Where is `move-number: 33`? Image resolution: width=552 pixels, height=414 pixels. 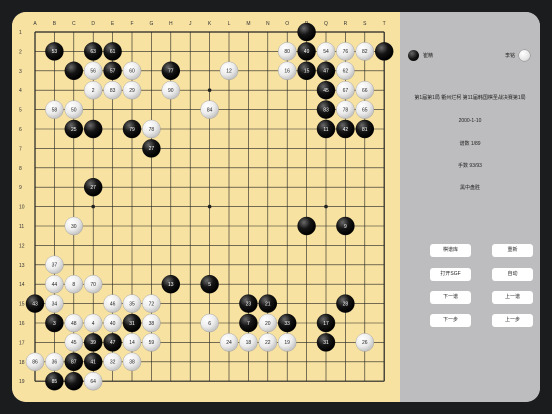 move-number: 33 is located at coordinates (287, 324).